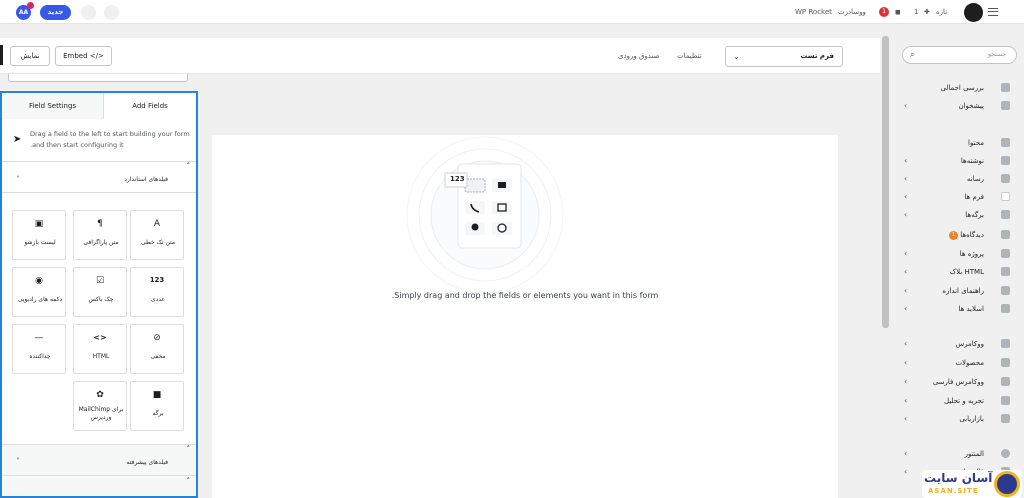  I want to click on sidebar-item-forms: ‹ فرم ها, so click(955, 197).